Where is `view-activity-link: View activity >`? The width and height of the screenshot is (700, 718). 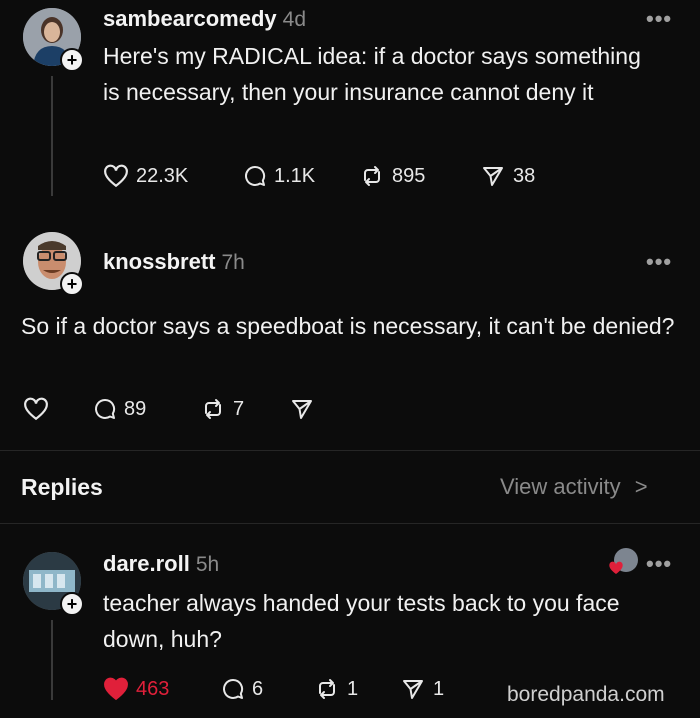 view-activity-link: View activity > is located at coordinates (574, 487).